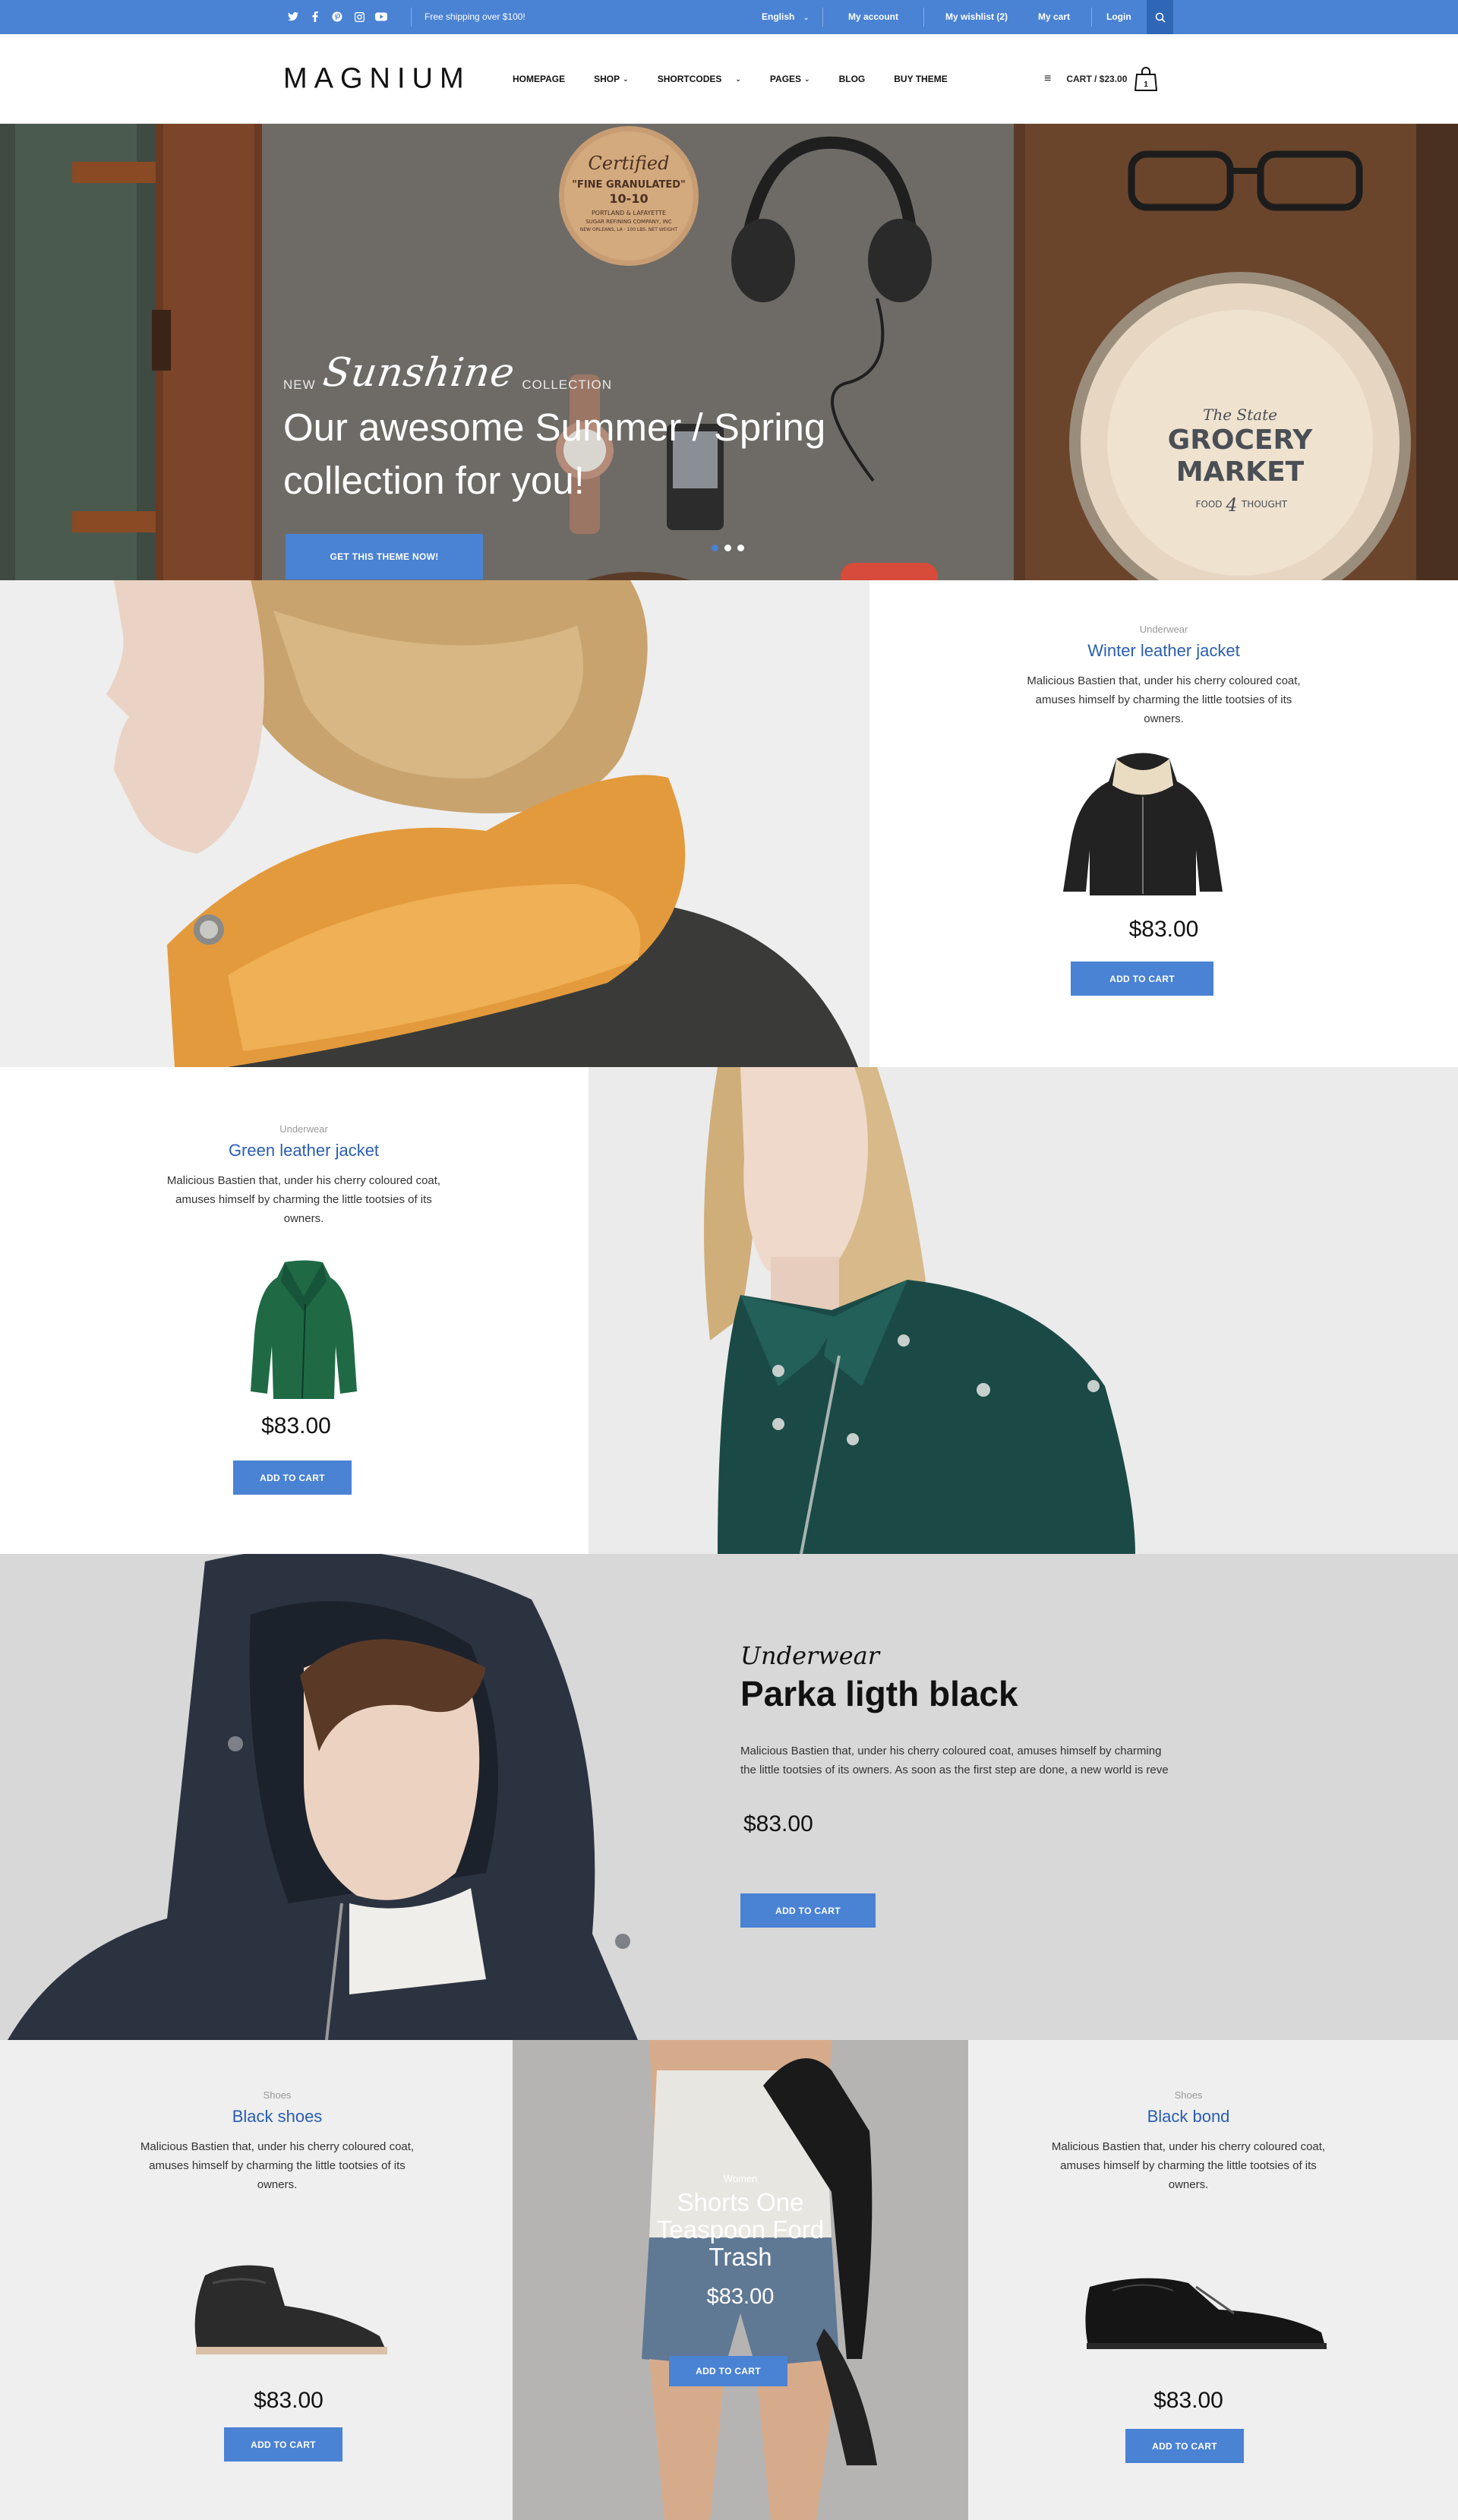 The height and width of the screenshot is (2520, 1458). Describe the element at coordinates (292, 2310) in the screenshot. I see `black-shoe-image` at that location.